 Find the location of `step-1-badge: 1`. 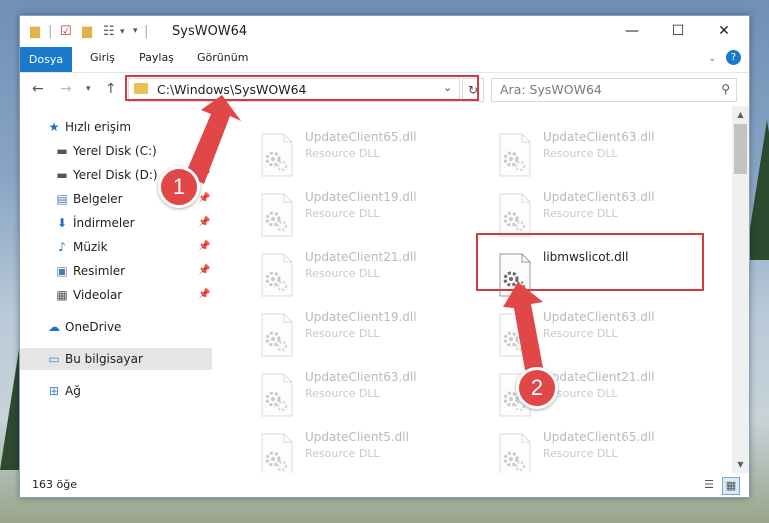

step-1-badge: 1 is located at coordinates (179, 187).